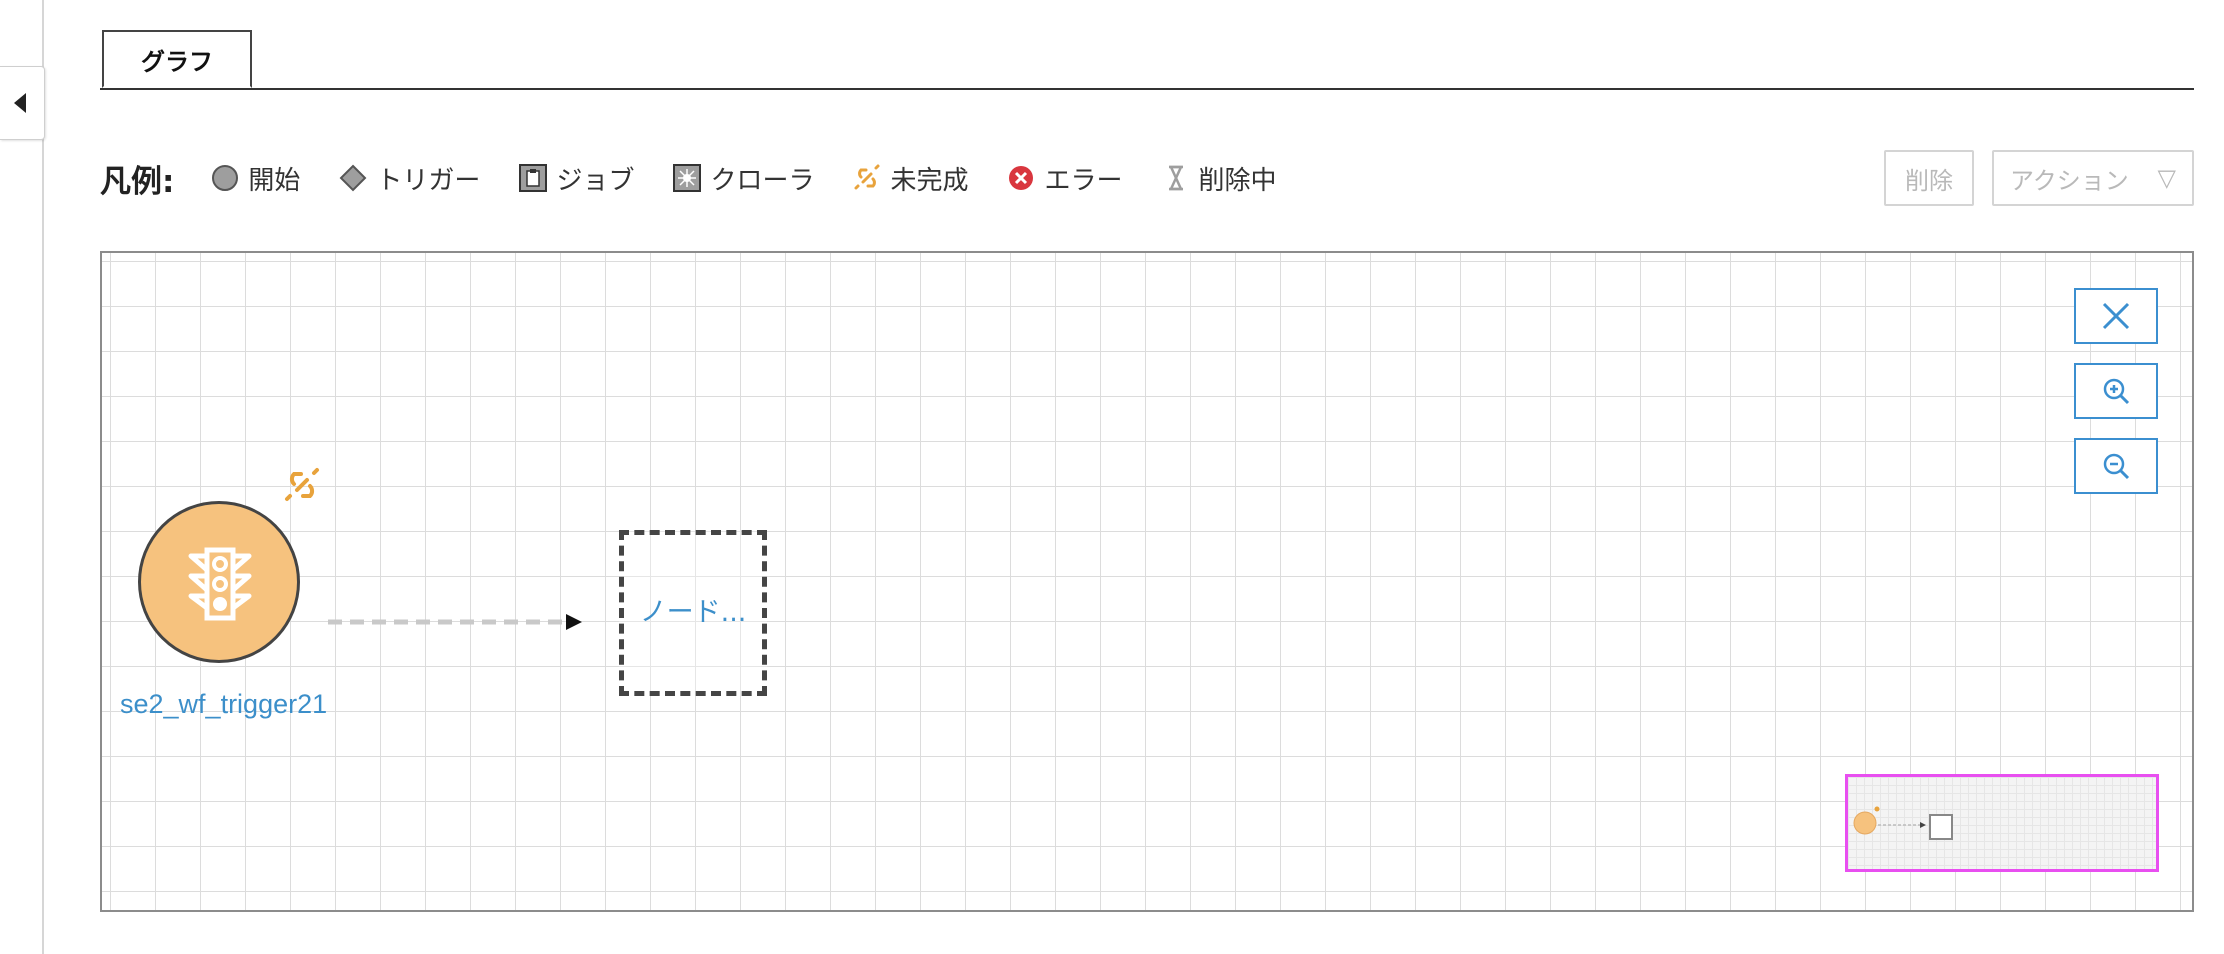 Image resolution: width=2224 pixels, height=954 pixels. What do you see at coordinates (223, 704) in the screenshot?
I see `start-node-label: se2_wf_trigger21` at bounding box center [223, 704].